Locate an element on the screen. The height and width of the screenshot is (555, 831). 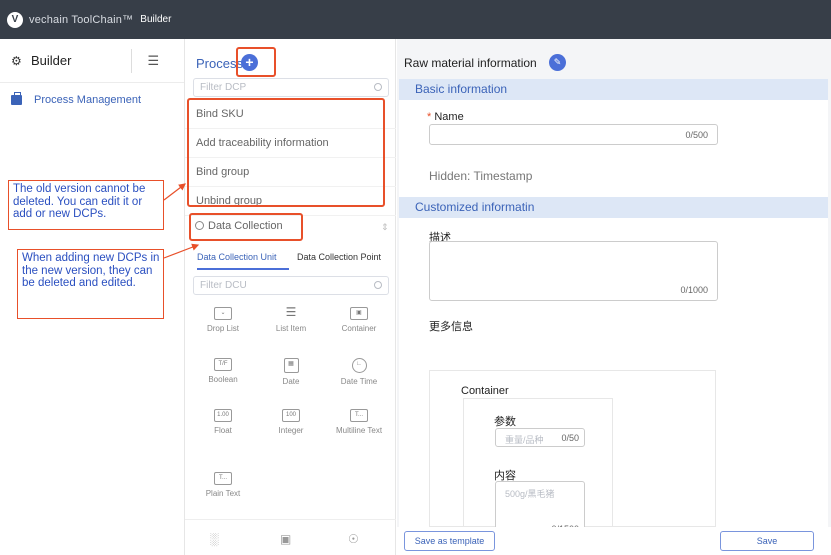
component-date-time: ∟ Date Time is located at coordinates (359, 372).